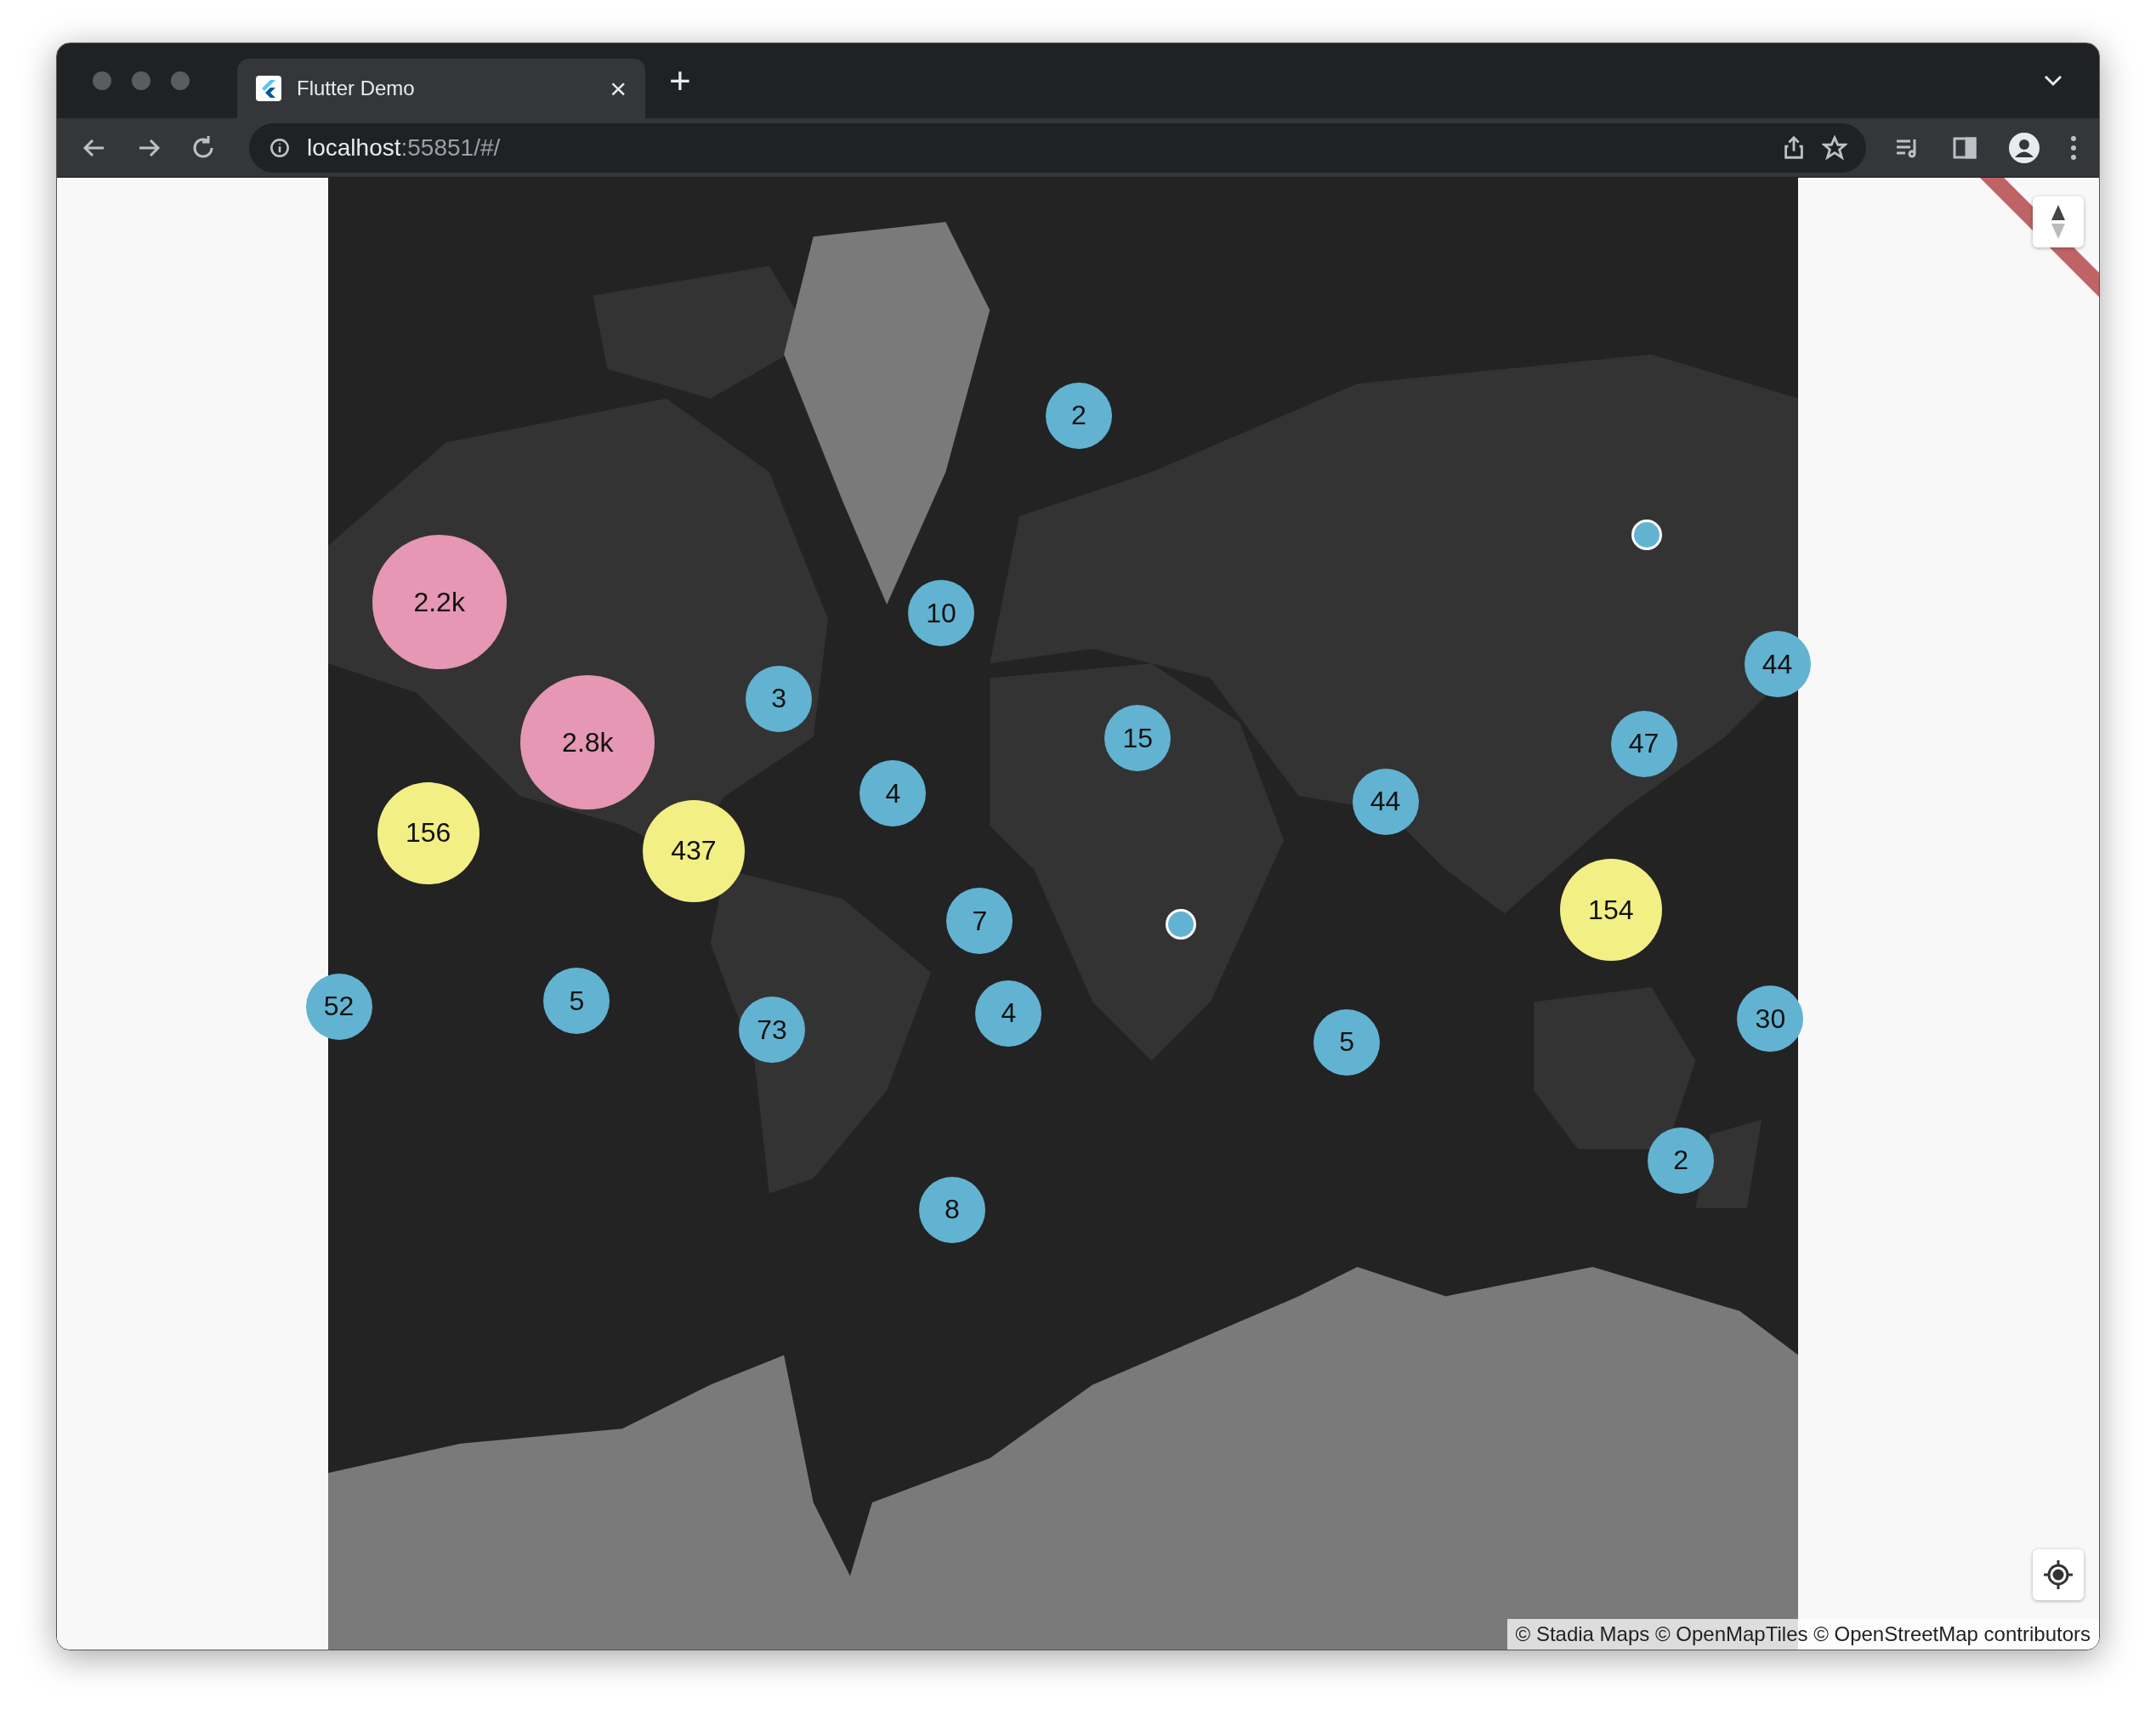 The height and width of the screenshot is (1721, 2156). I want to click on compass-icon, so click(2058, 222).